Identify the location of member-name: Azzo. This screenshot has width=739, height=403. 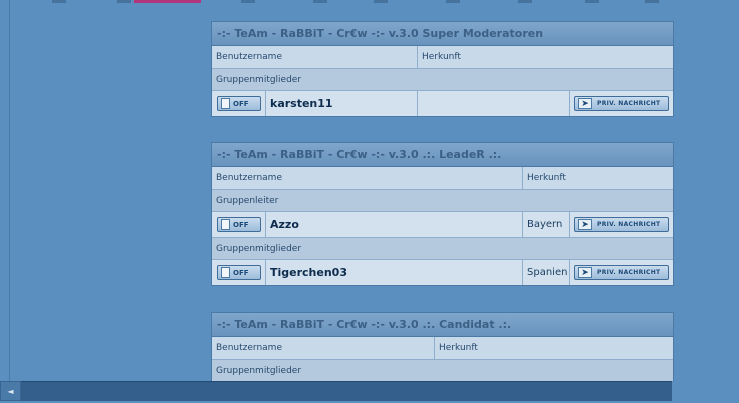
(393, 224).